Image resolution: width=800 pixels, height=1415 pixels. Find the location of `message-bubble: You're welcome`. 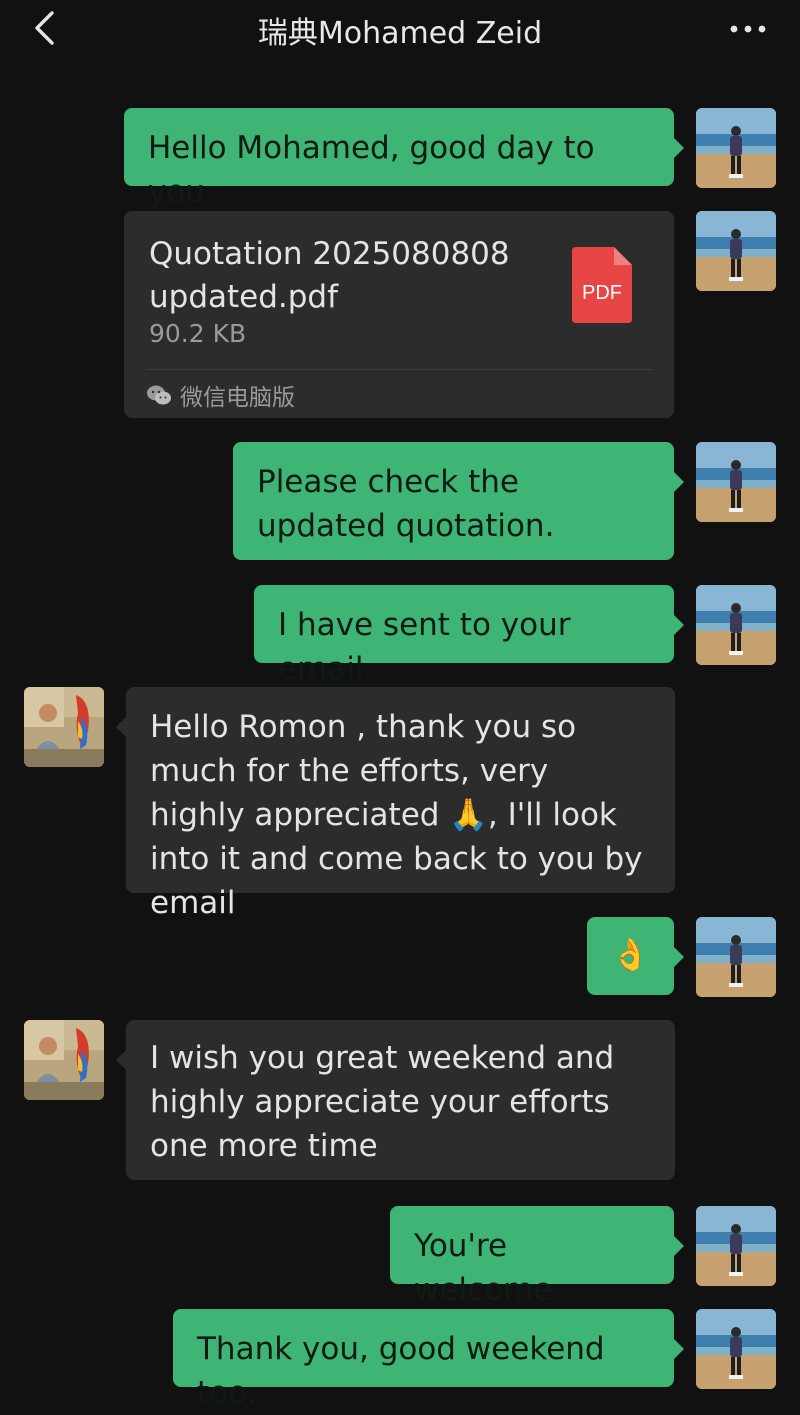

message-bubble: You're welcome is located at coordinates (537, 1257).